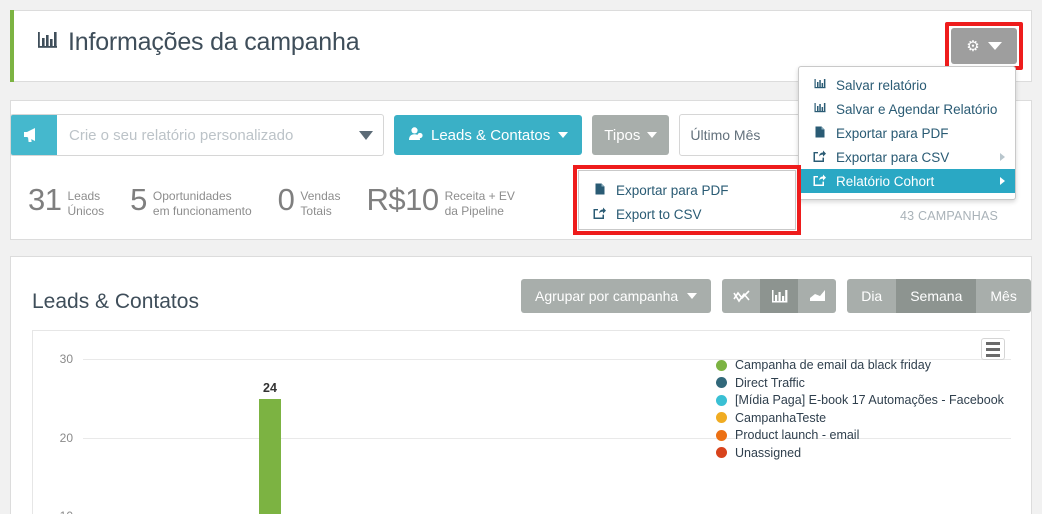 The width and height of the screenshot is (1042, 514). I want to click on megaphone-icon, so click(34, 135).